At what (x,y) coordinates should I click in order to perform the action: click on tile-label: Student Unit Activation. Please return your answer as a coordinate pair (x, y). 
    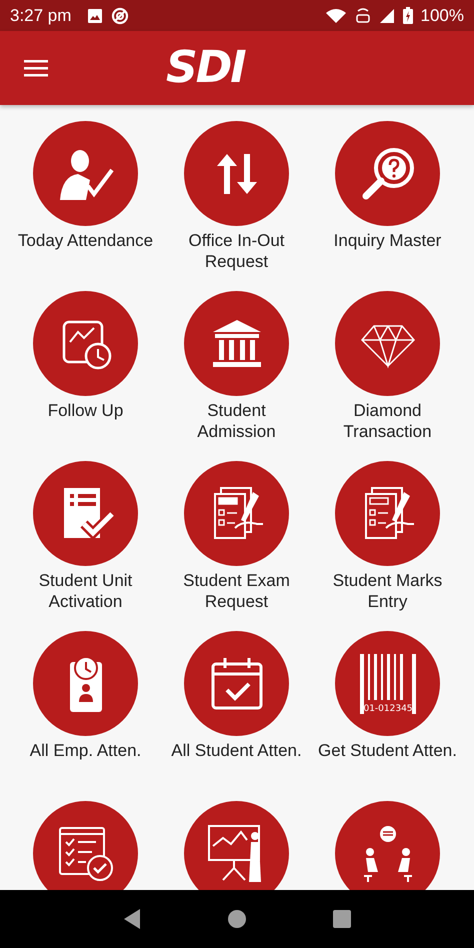
    Looking at the image, I should click on (85, 591).